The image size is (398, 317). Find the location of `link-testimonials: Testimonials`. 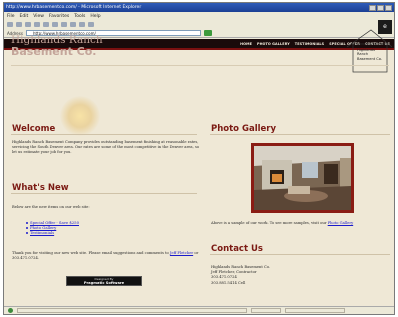

link-testimonials: Testimonials is located at coordinates (52, 232).